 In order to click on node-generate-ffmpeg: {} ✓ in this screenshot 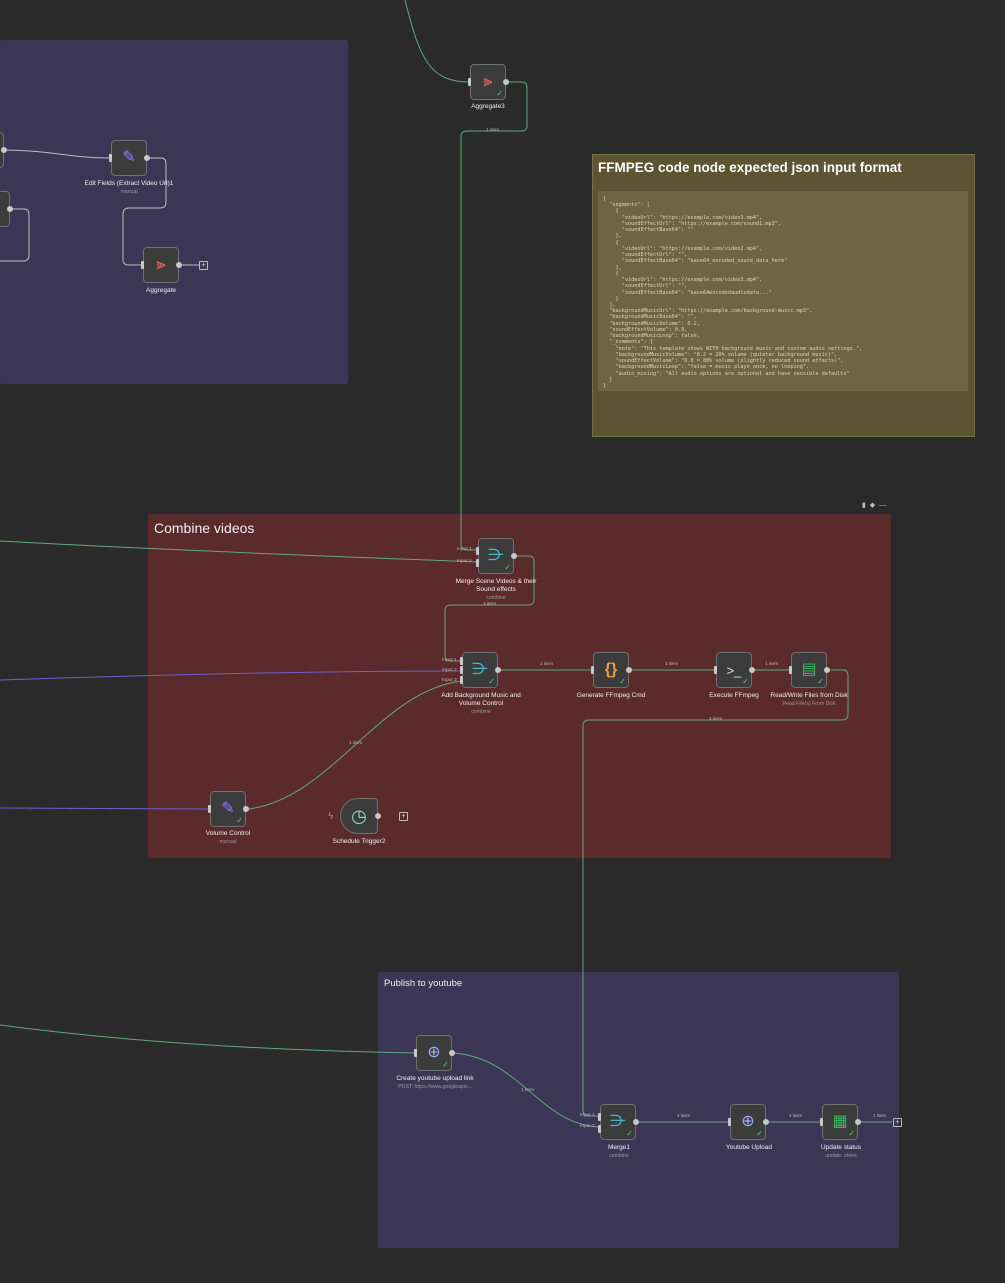, I will do `click(611, 670)`.